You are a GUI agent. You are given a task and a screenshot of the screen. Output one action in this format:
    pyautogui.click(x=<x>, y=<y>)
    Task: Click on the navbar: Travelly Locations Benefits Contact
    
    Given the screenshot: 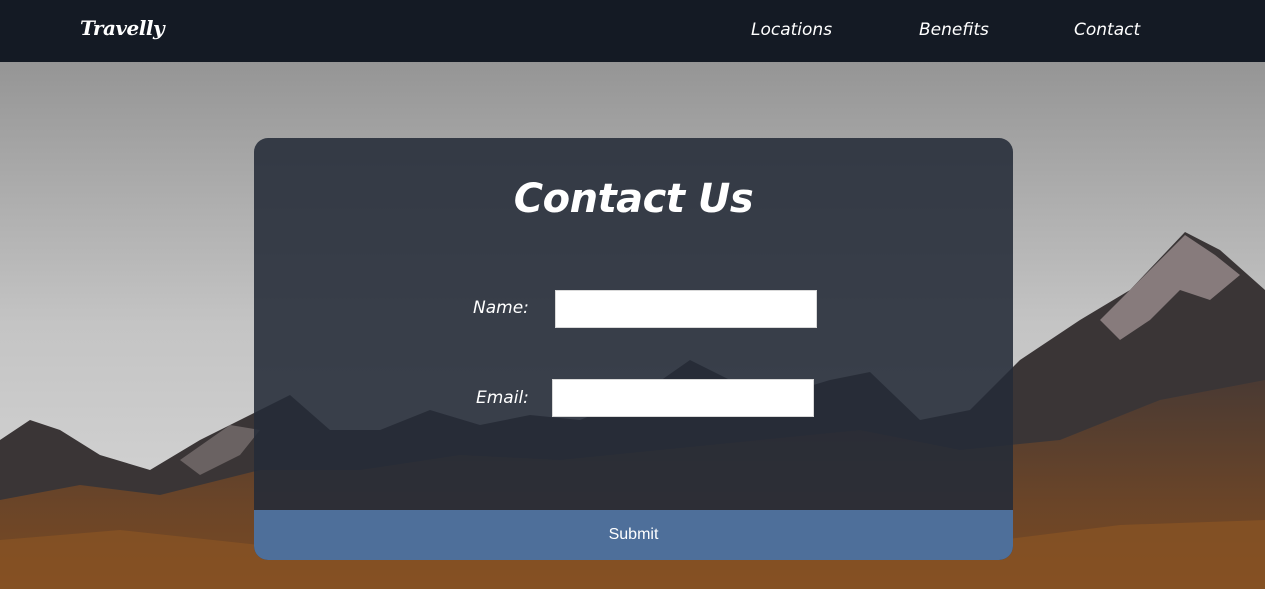 What is the action you would take?
    pyautogui.click(x=632, y=31)
    